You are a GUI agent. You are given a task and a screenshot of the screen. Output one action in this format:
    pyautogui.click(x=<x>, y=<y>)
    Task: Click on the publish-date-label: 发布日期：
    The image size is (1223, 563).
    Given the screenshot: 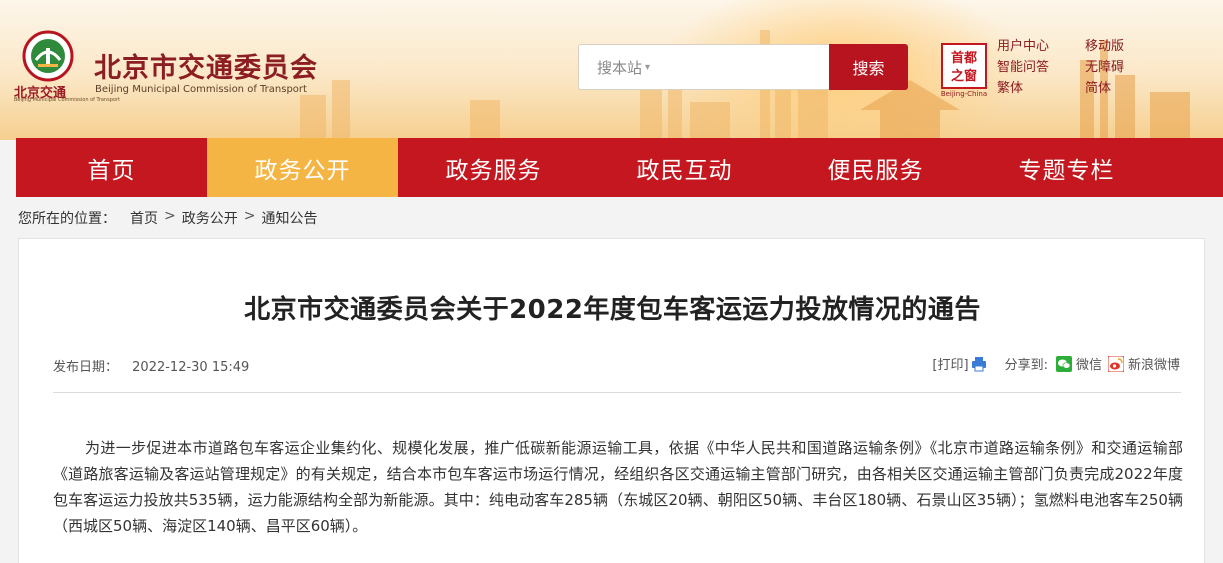 What is the action you would take?
    pyautogui.click(x=86, y=367)
    